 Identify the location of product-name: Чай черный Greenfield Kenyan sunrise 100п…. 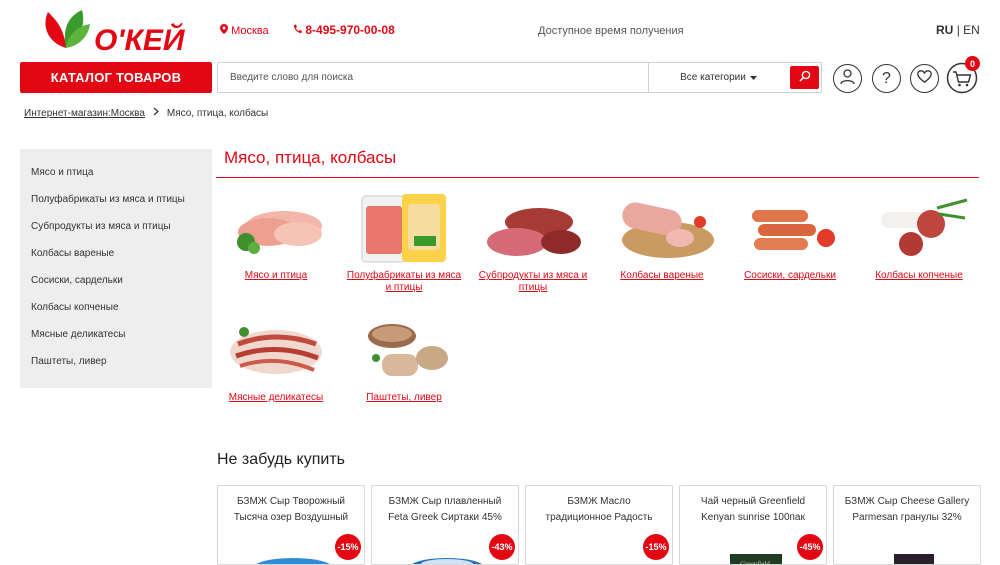
(753, 509).